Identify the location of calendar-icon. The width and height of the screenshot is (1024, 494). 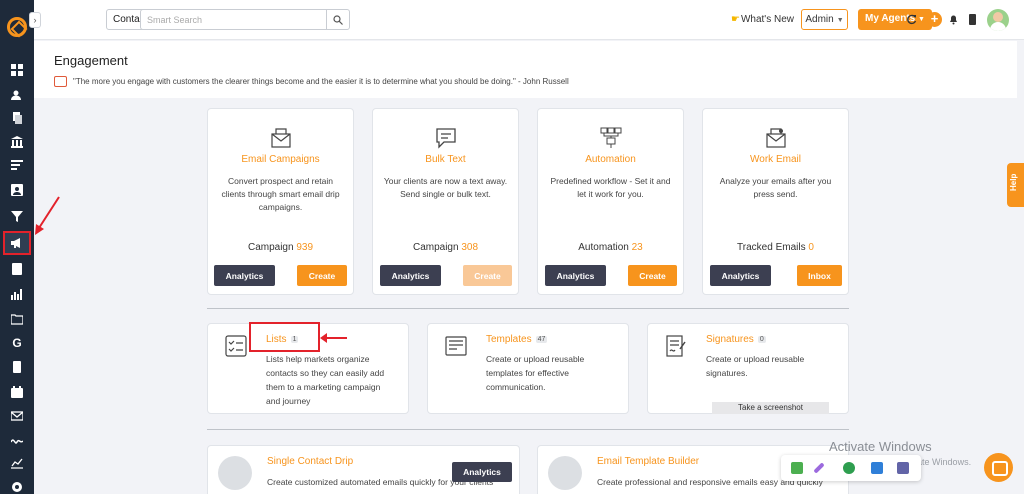
(17, 392).